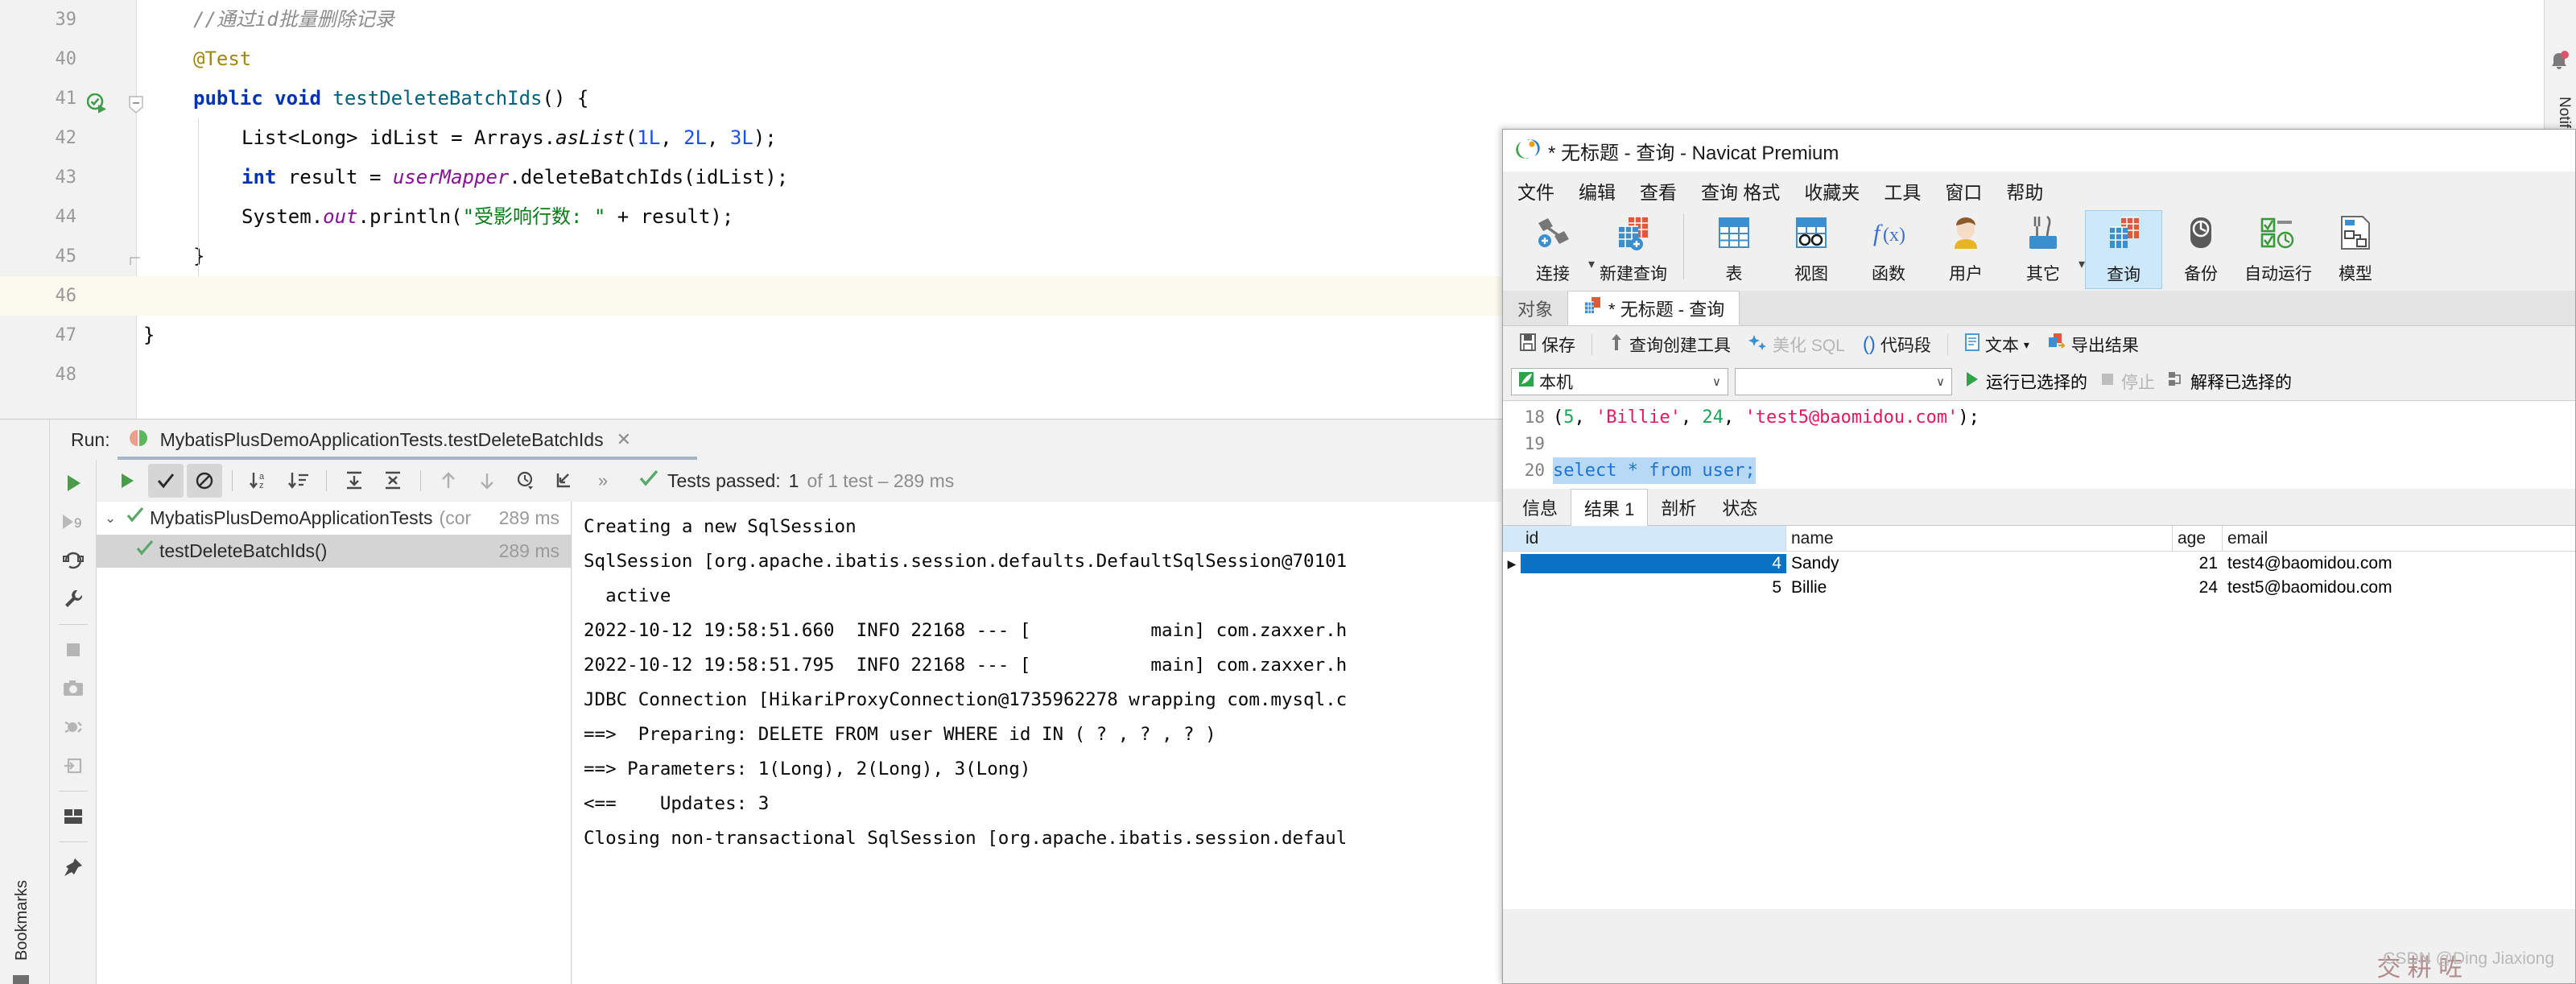 The width and height of the screenshot is (2576, 984). What do you see at coordinates (525, 481) in the screenshot?
I see `history-button` at bounding box center [525, 481].